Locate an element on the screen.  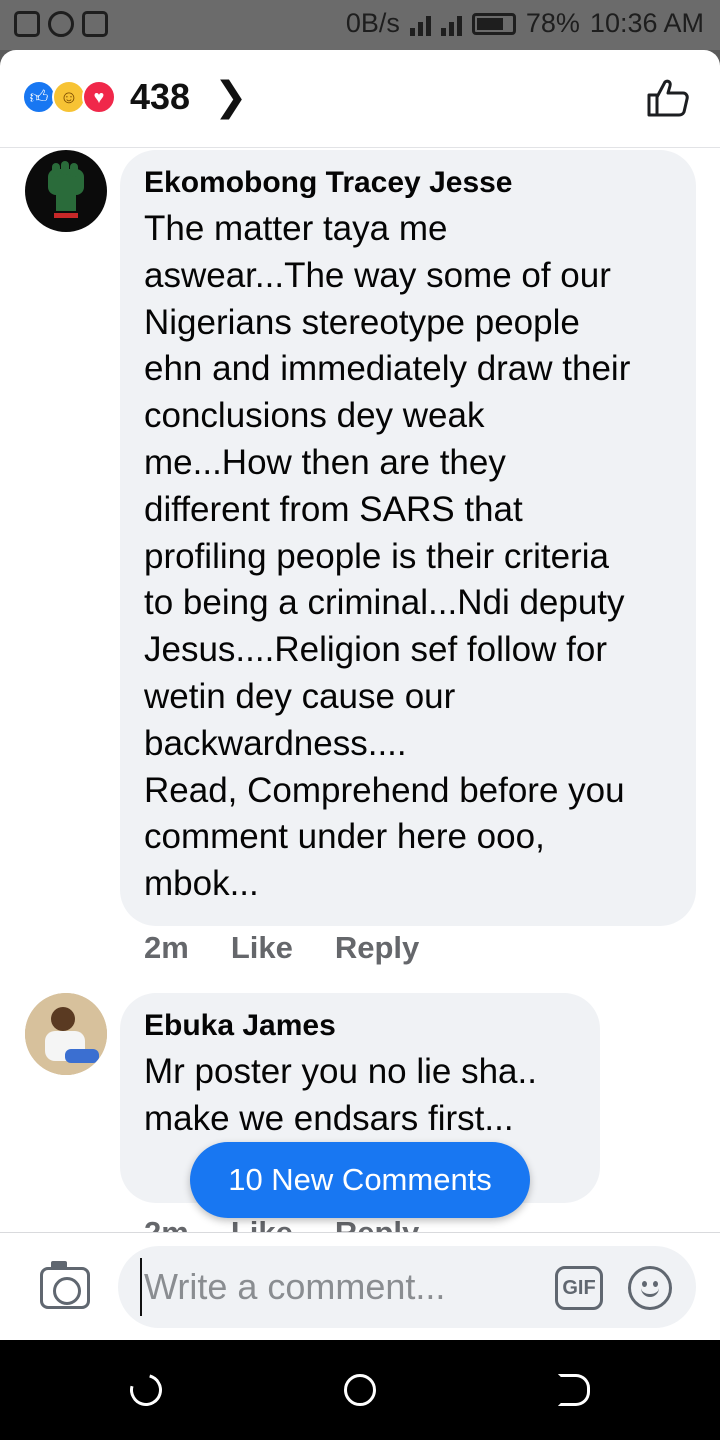
haha-reaction-icon: ☺ is located at coordinates (69, 97).